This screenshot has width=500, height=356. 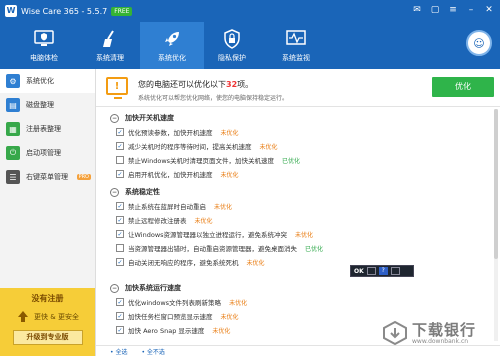 I want to click on sidebar-item-label: 启动项管理, so click(x=43, y=153).